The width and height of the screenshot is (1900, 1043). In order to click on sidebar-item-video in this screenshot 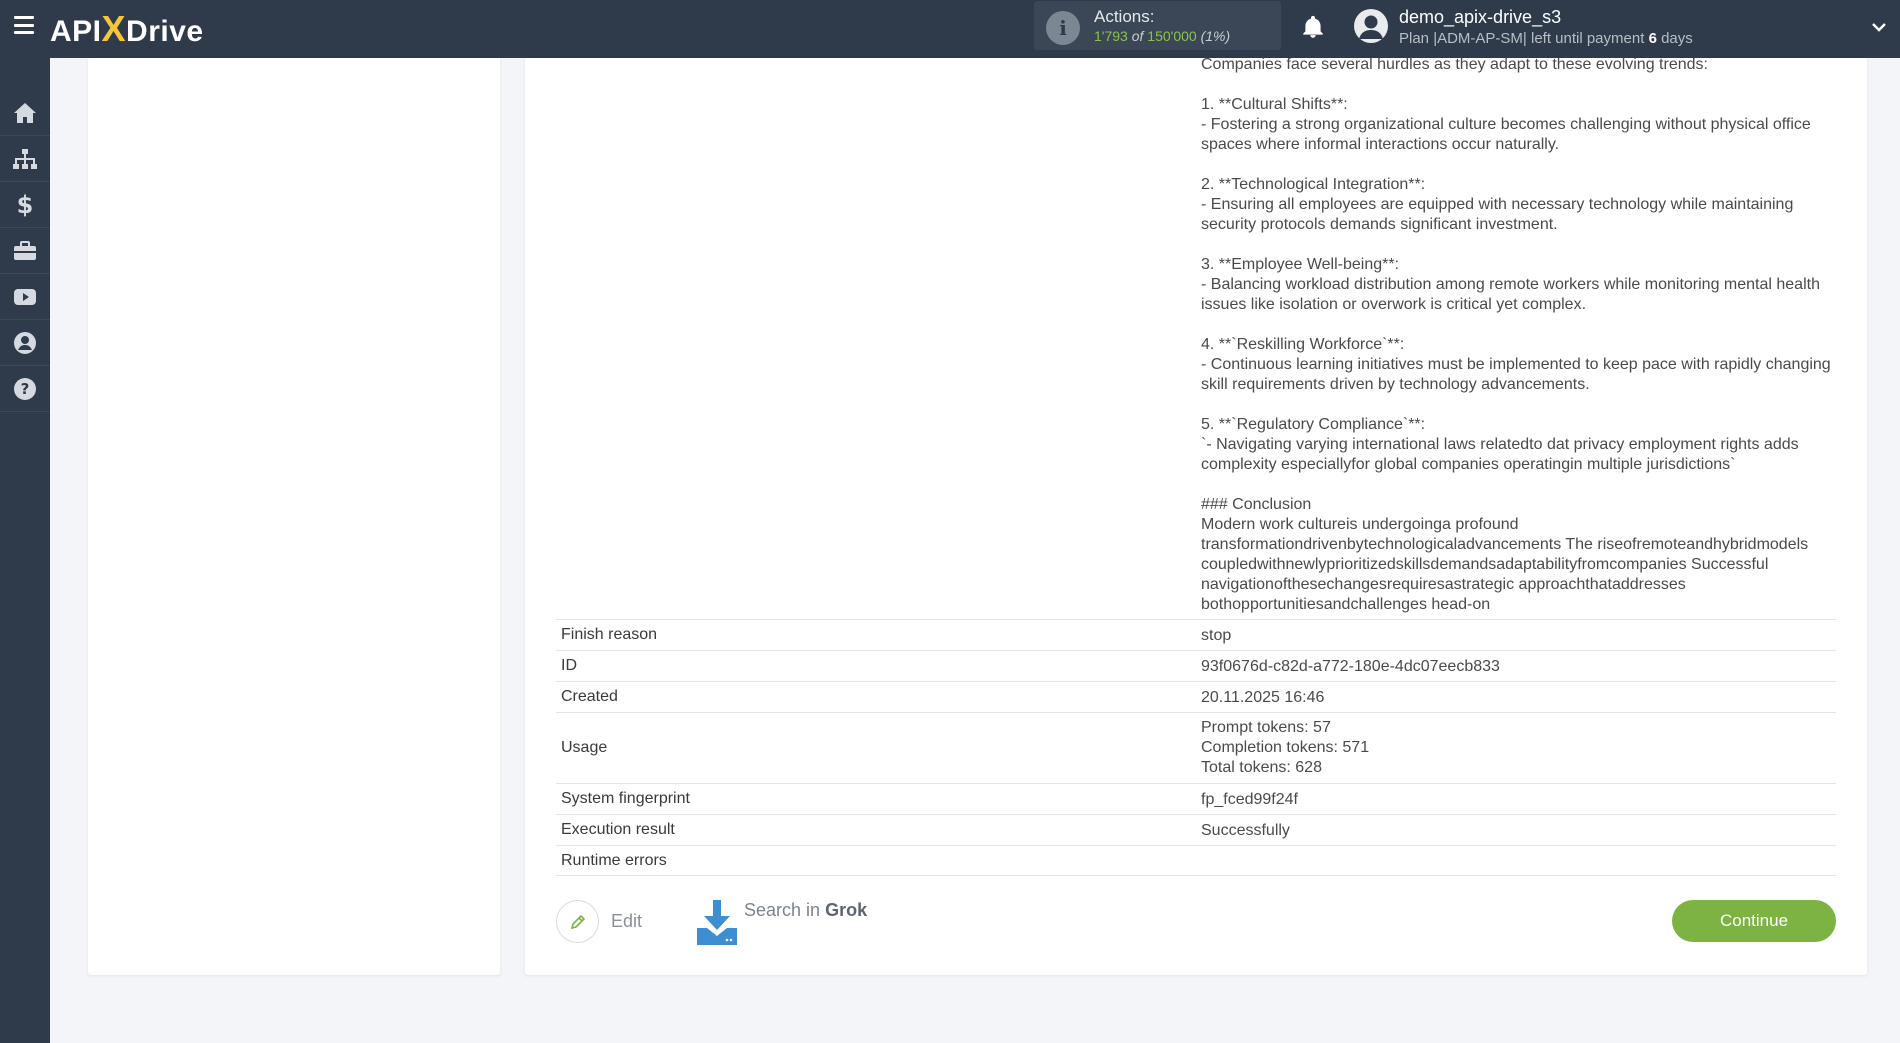, I will do `click(25, 297)`.